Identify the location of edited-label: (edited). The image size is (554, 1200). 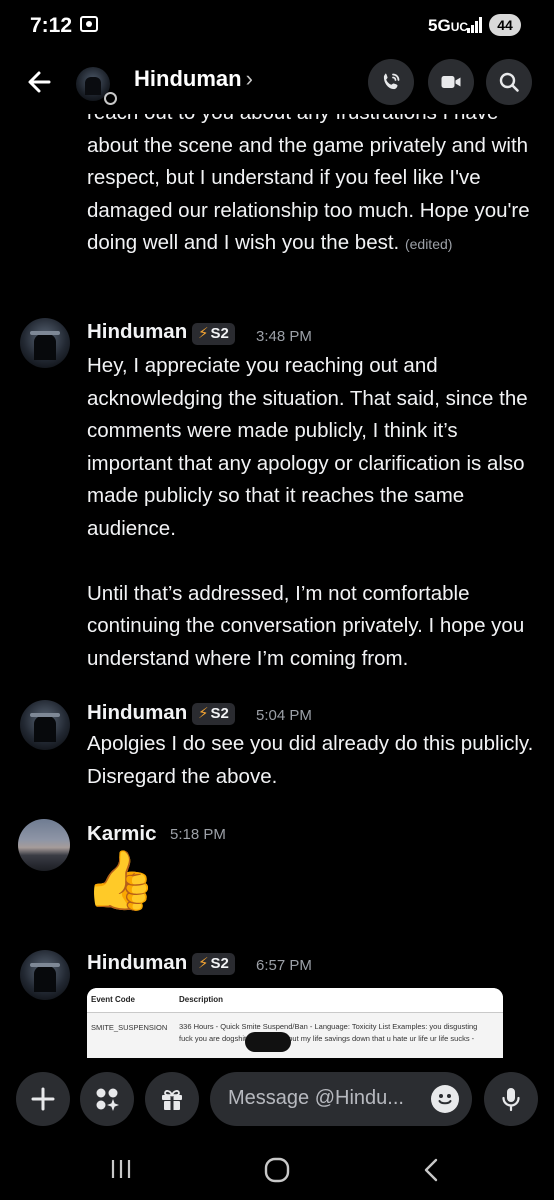
(428, 244).